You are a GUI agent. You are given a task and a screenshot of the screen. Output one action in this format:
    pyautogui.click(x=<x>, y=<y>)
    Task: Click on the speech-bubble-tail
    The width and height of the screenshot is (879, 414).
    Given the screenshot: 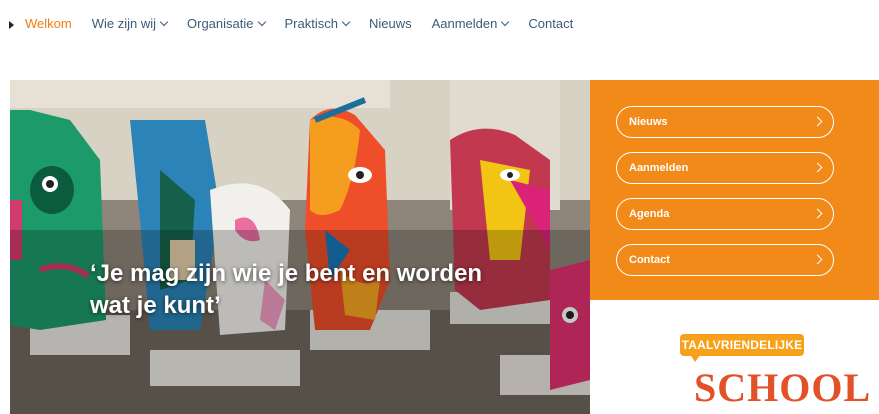 What is the action you would take?
    pyautogui.click(x=695, y=358)
    